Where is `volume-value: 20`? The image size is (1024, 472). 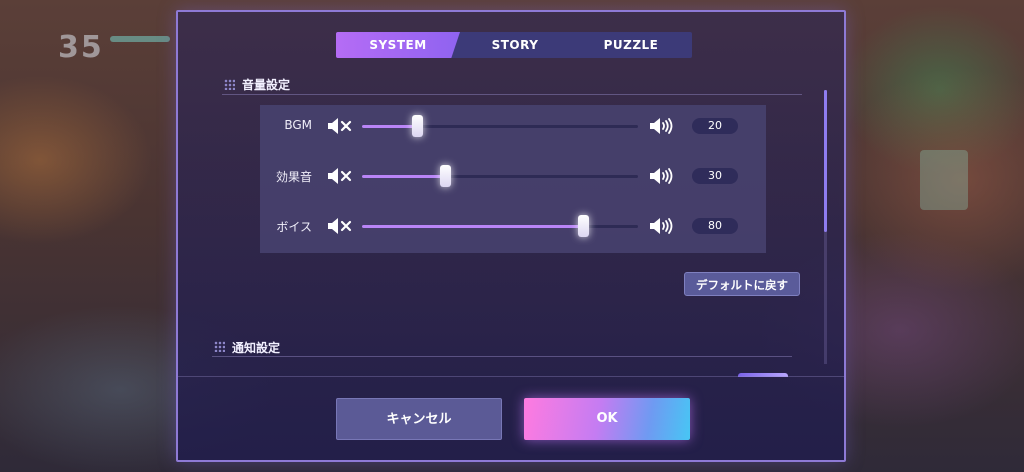 volume-value: 20 is located at coordinates (715, 126).